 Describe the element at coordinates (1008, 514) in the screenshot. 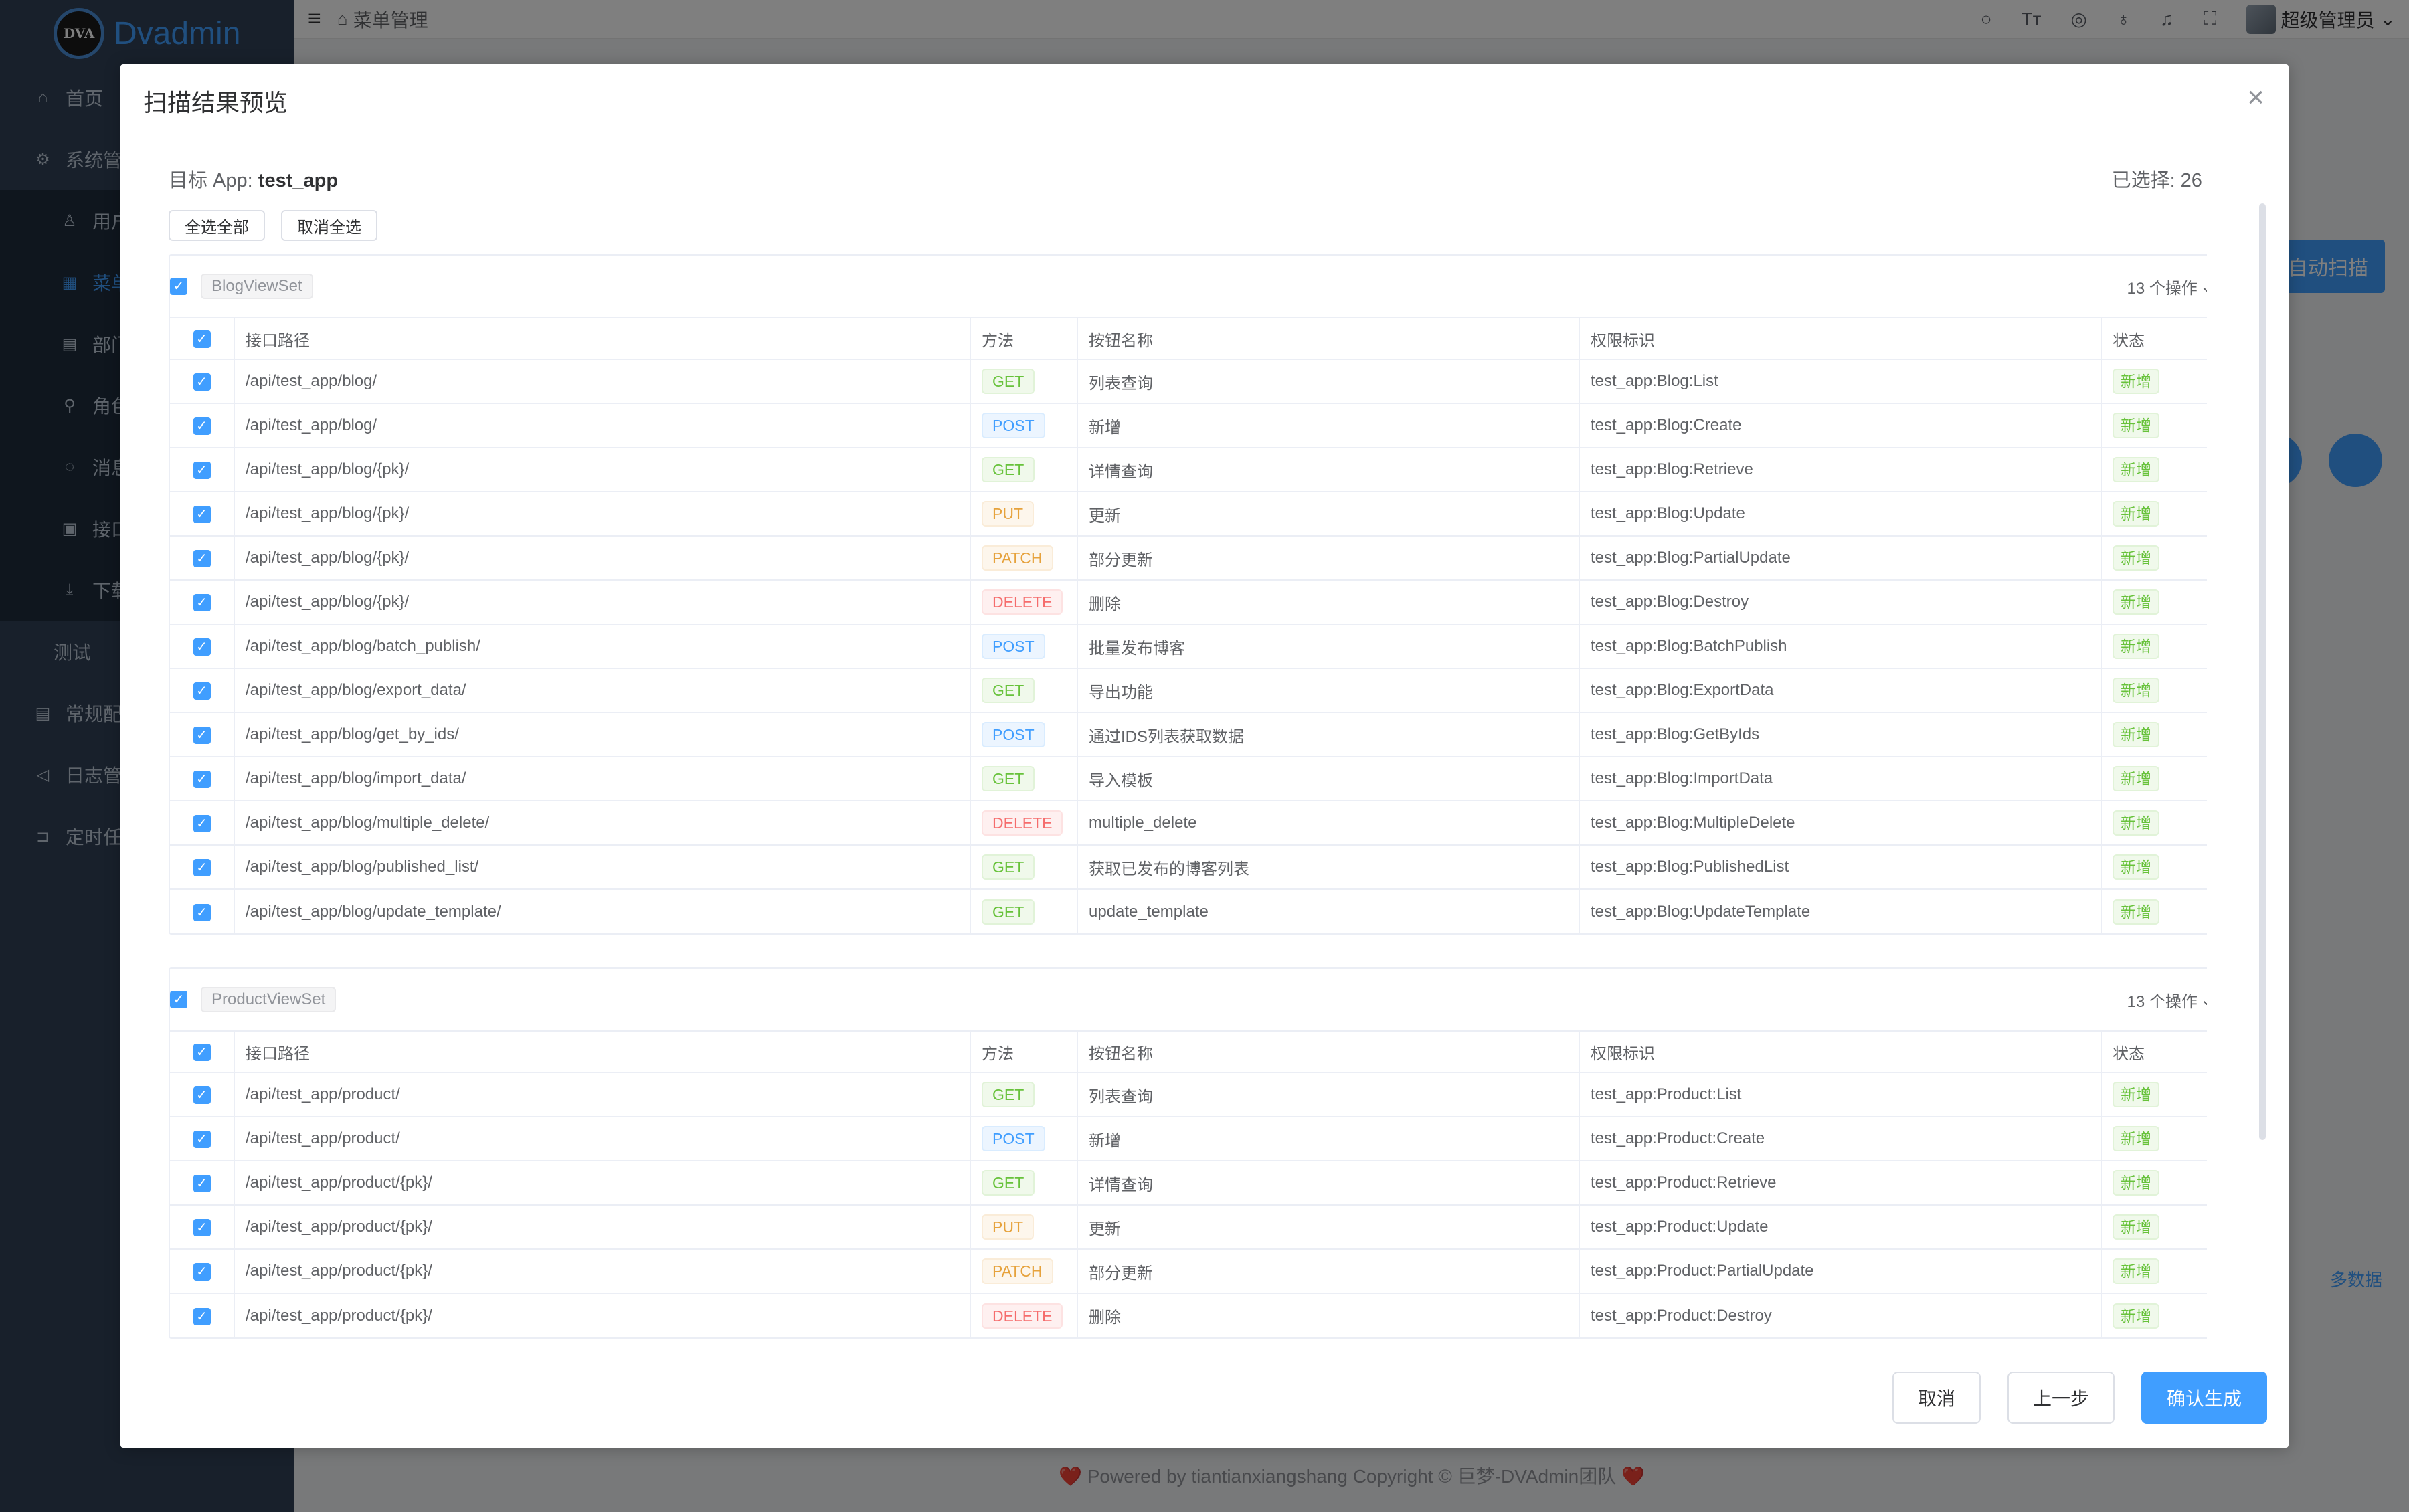

I see `method-tag: PUT` at that location.